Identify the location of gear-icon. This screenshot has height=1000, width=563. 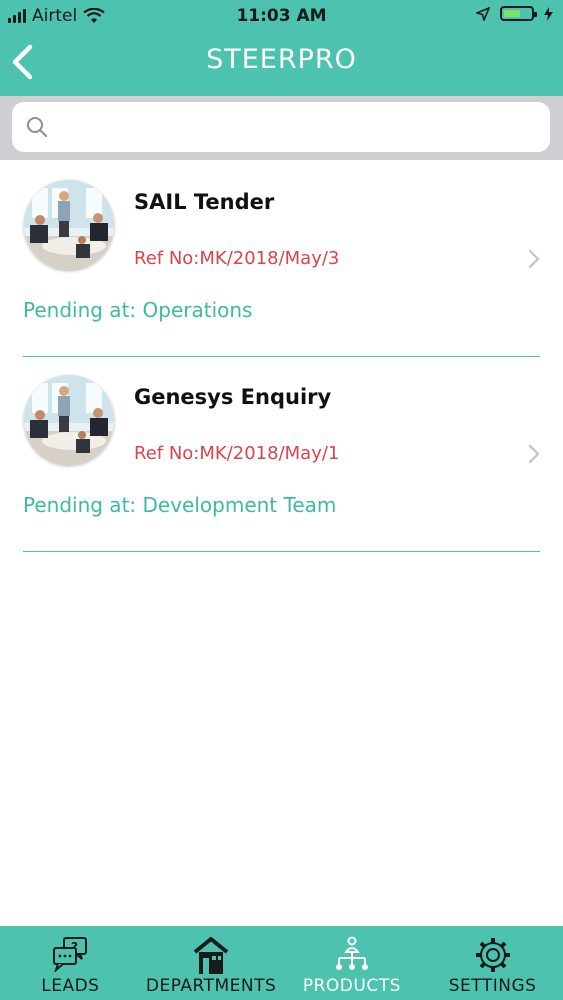
(492, 955).